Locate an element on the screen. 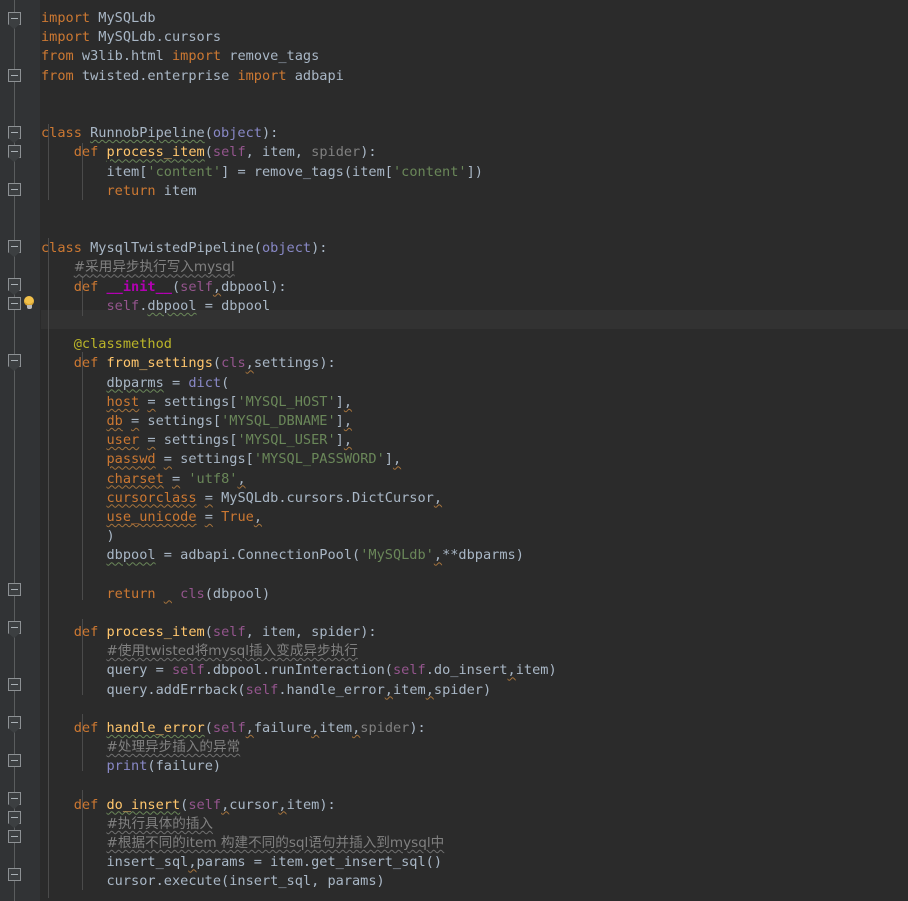  code-line: ) is located at coordinates (474, 536).